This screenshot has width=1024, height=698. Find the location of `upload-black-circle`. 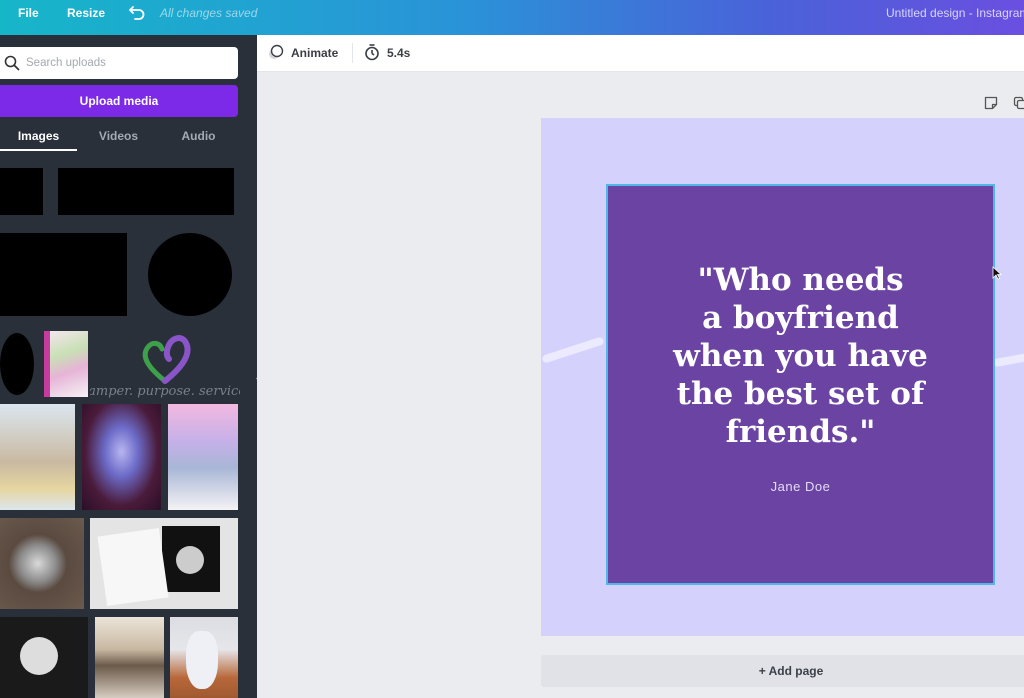

upload-black-circle is located at coordinates (190, 274).